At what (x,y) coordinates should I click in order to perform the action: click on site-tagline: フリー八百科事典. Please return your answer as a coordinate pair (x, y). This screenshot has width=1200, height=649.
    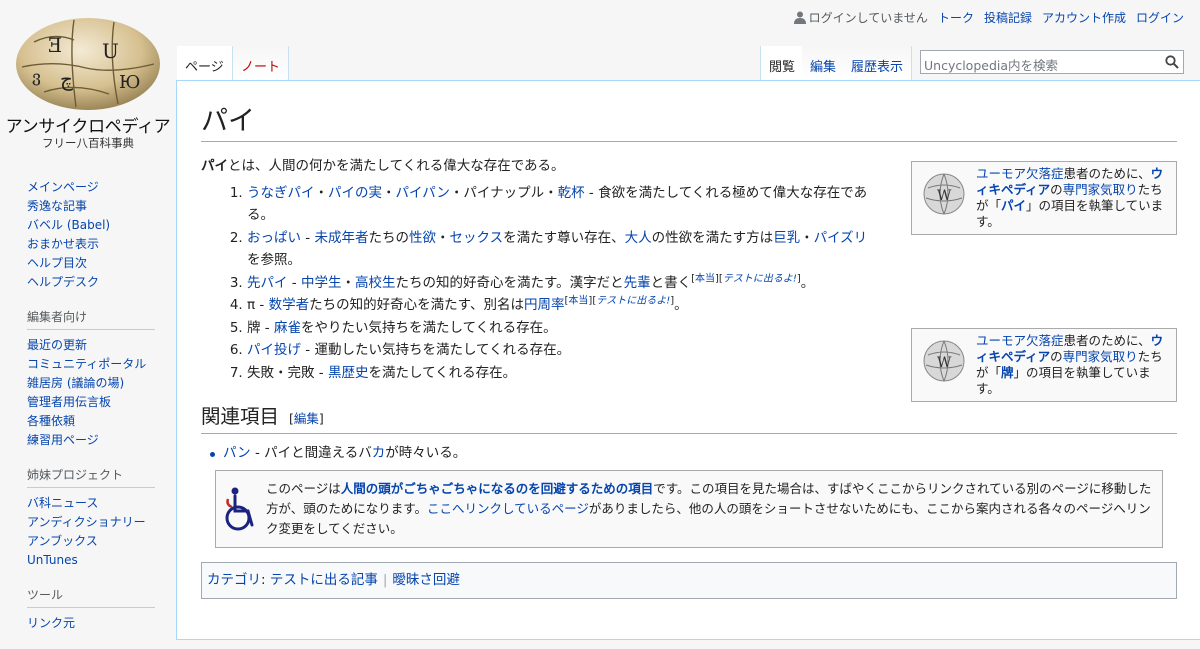
    Looking at the image, I should click on (88, 143).